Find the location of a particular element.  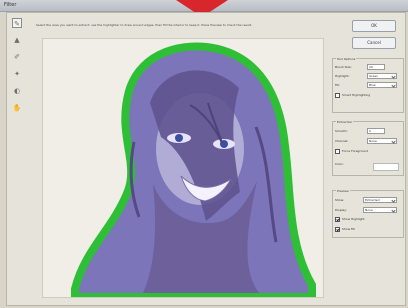

tool-palette: ✎ ▲ ✐ ✦ ◐ ✋ is located at coordinates (17, 73).